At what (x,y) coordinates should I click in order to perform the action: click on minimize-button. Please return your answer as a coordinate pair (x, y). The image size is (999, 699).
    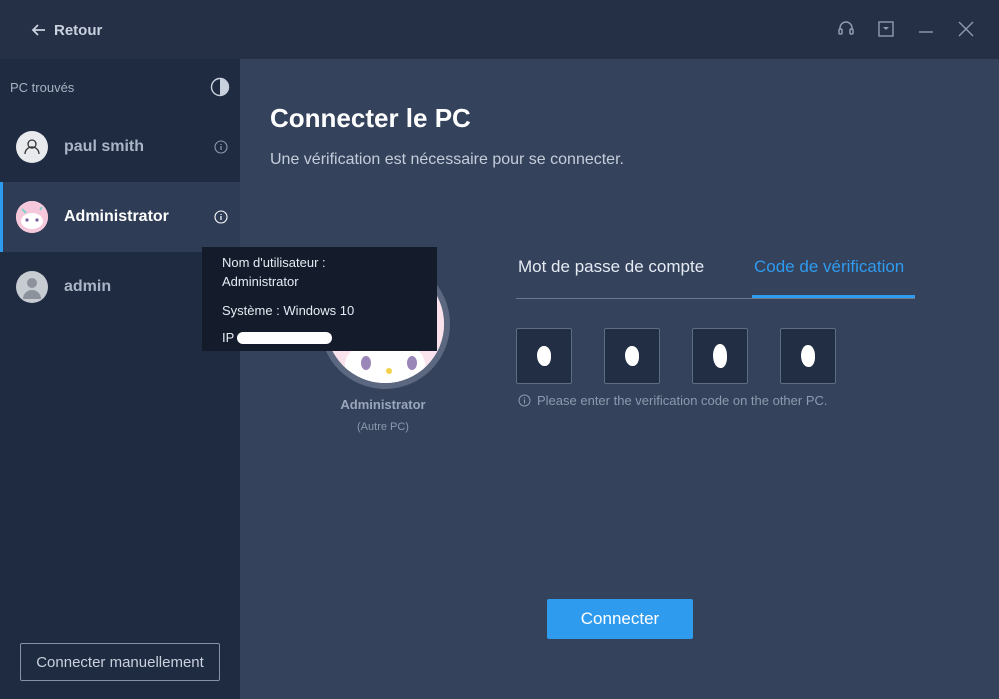
    Looking at the image, I should click on (926, 29).